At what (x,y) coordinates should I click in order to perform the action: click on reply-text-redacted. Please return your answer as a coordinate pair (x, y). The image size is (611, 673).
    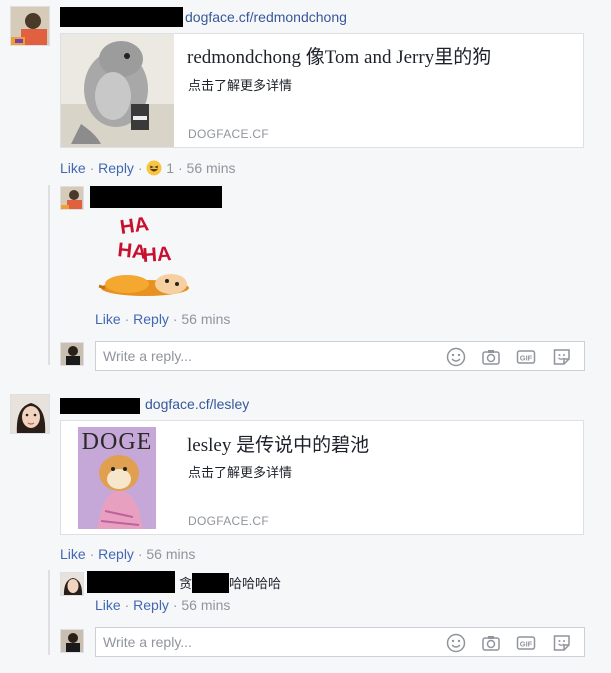
    Looking at the image, I should click on (211, 583).